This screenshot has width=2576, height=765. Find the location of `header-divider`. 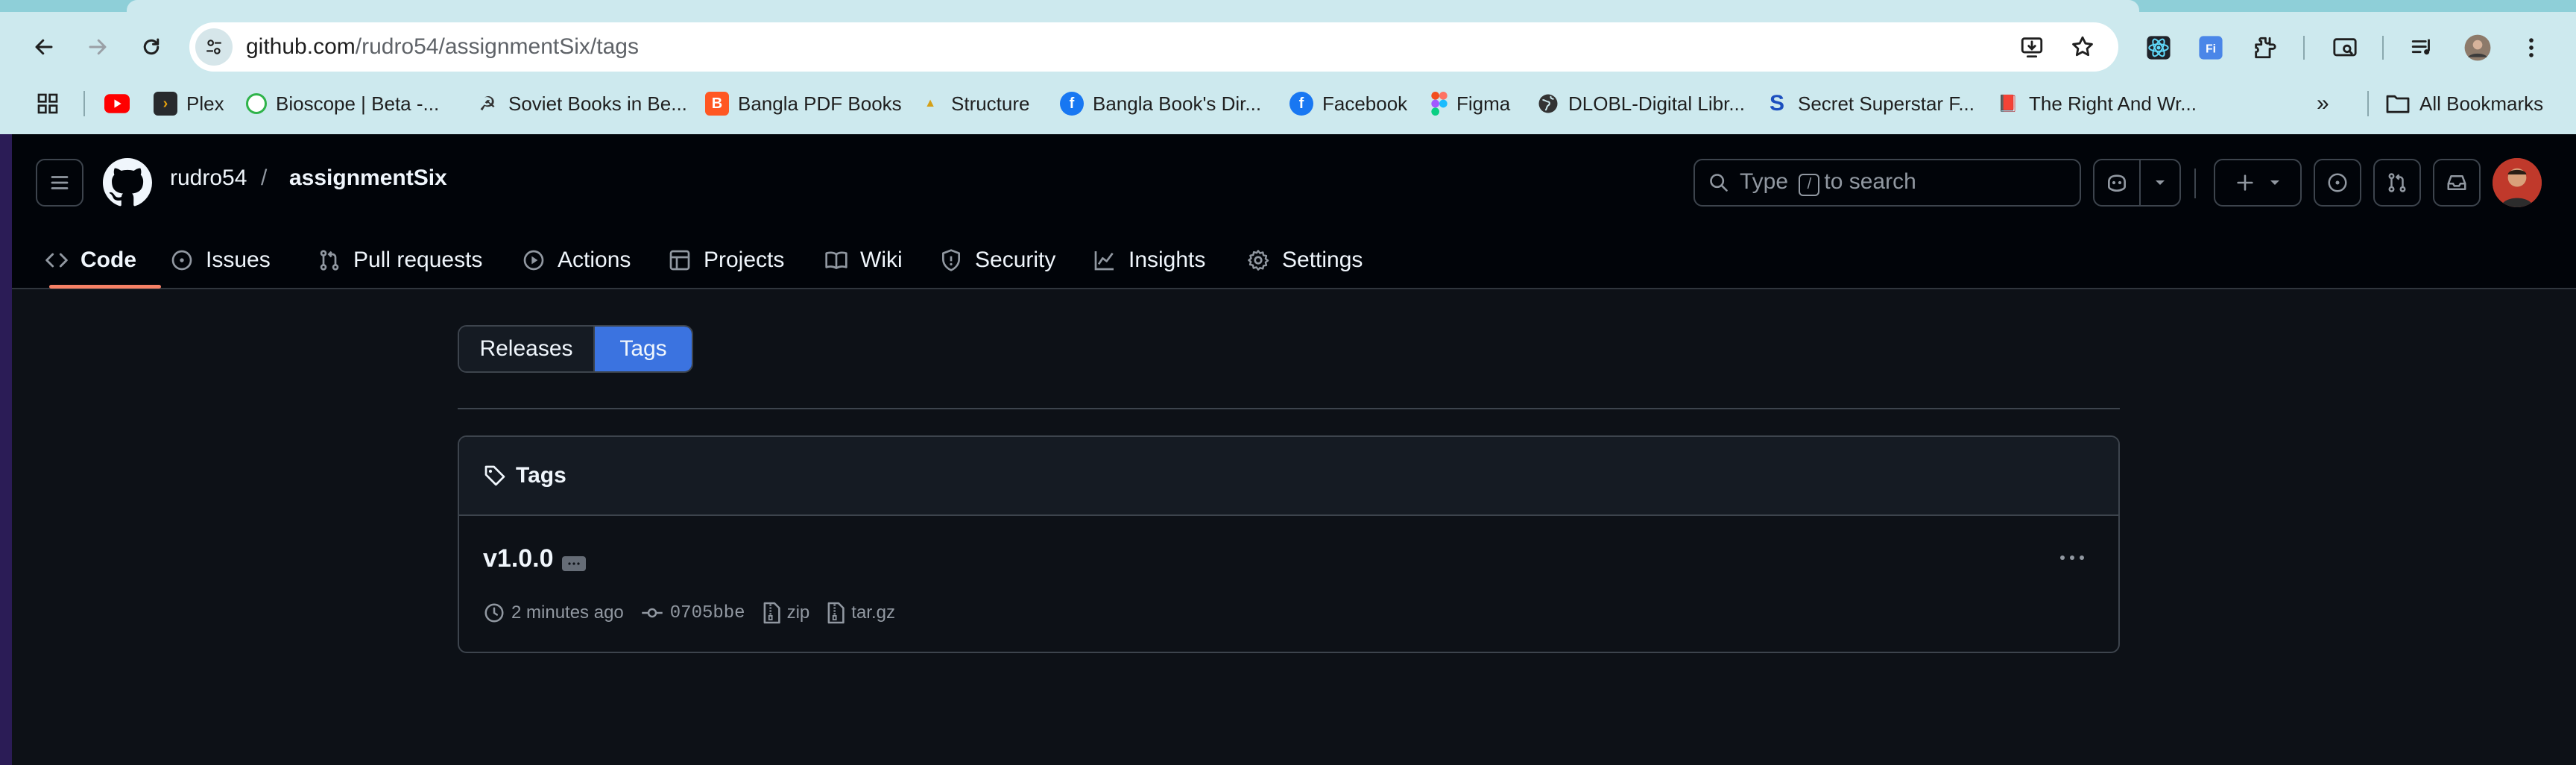

header-divider is located at coordinates (2195, 183).